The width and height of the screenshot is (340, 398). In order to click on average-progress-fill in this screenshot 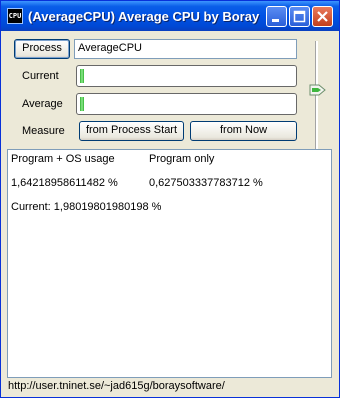, I will do `click(82, 104)`.